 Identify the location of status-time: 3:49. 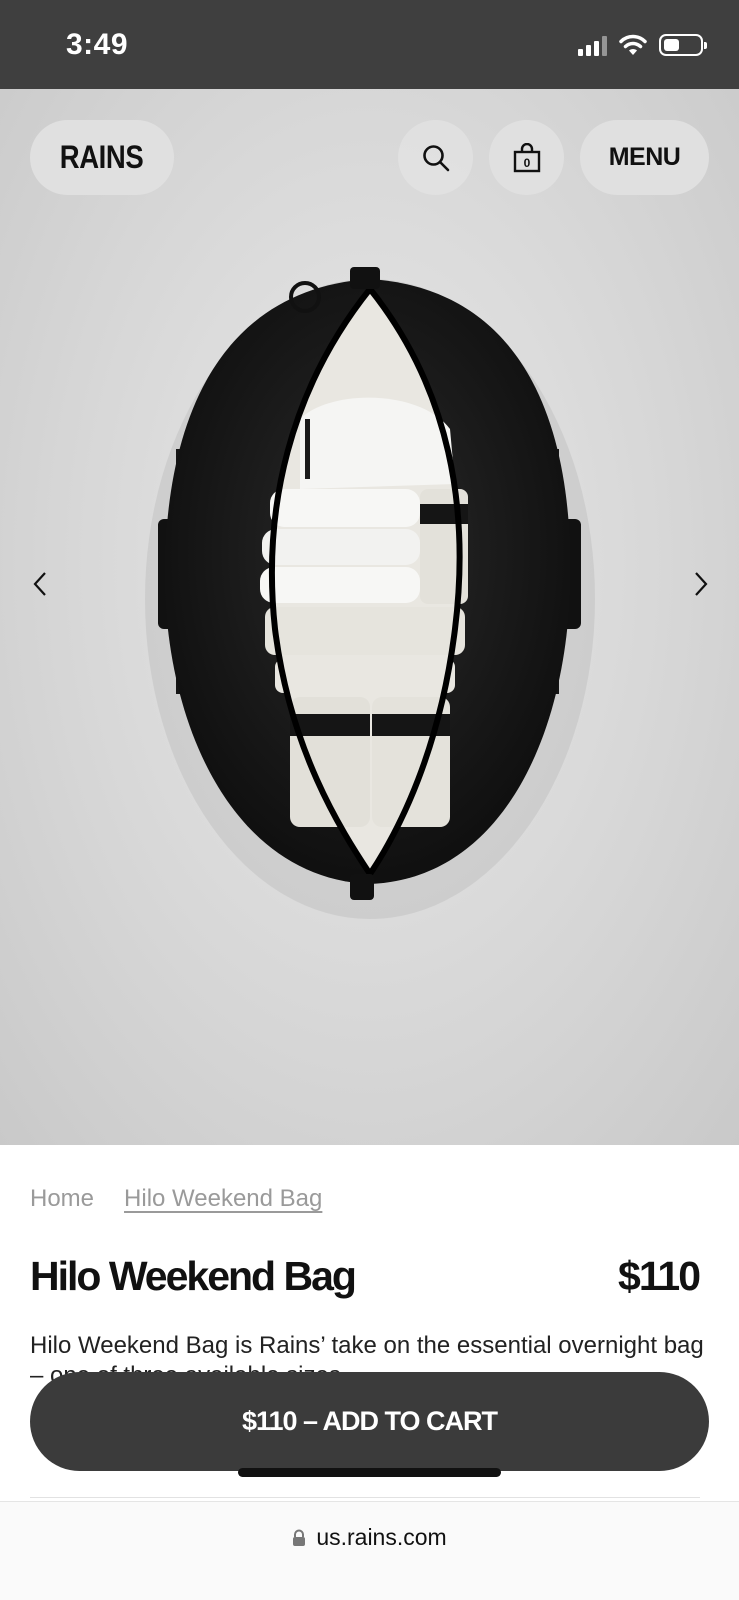
(97, 44).